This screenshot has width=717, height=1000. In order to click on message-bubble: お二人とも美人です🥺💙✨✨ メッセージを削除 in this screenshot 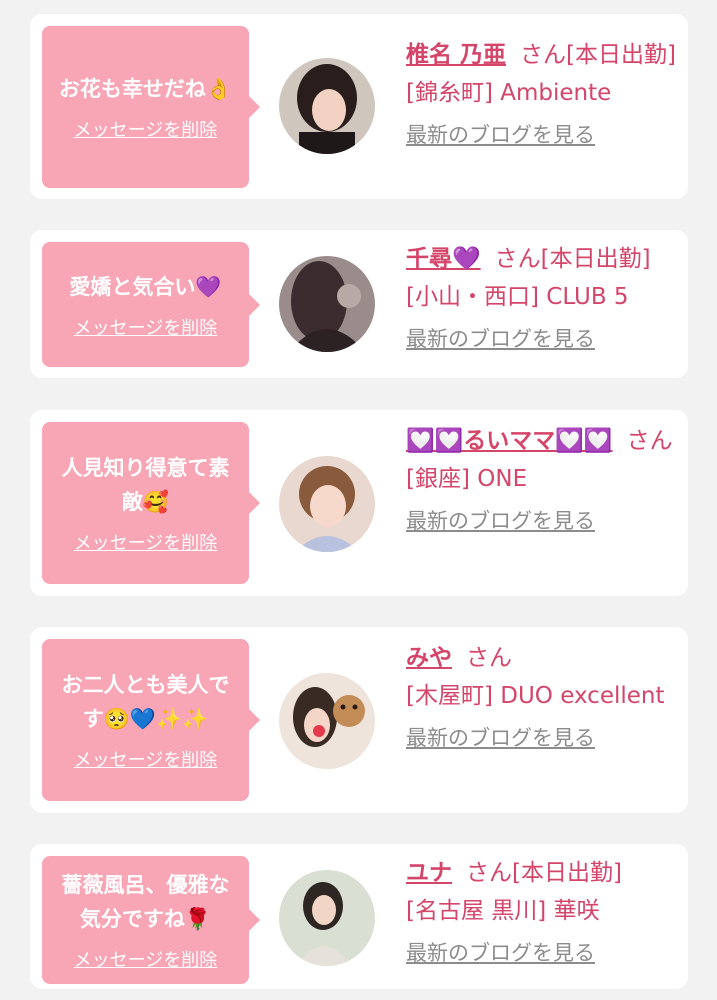, I will do `click(151, 720)`.